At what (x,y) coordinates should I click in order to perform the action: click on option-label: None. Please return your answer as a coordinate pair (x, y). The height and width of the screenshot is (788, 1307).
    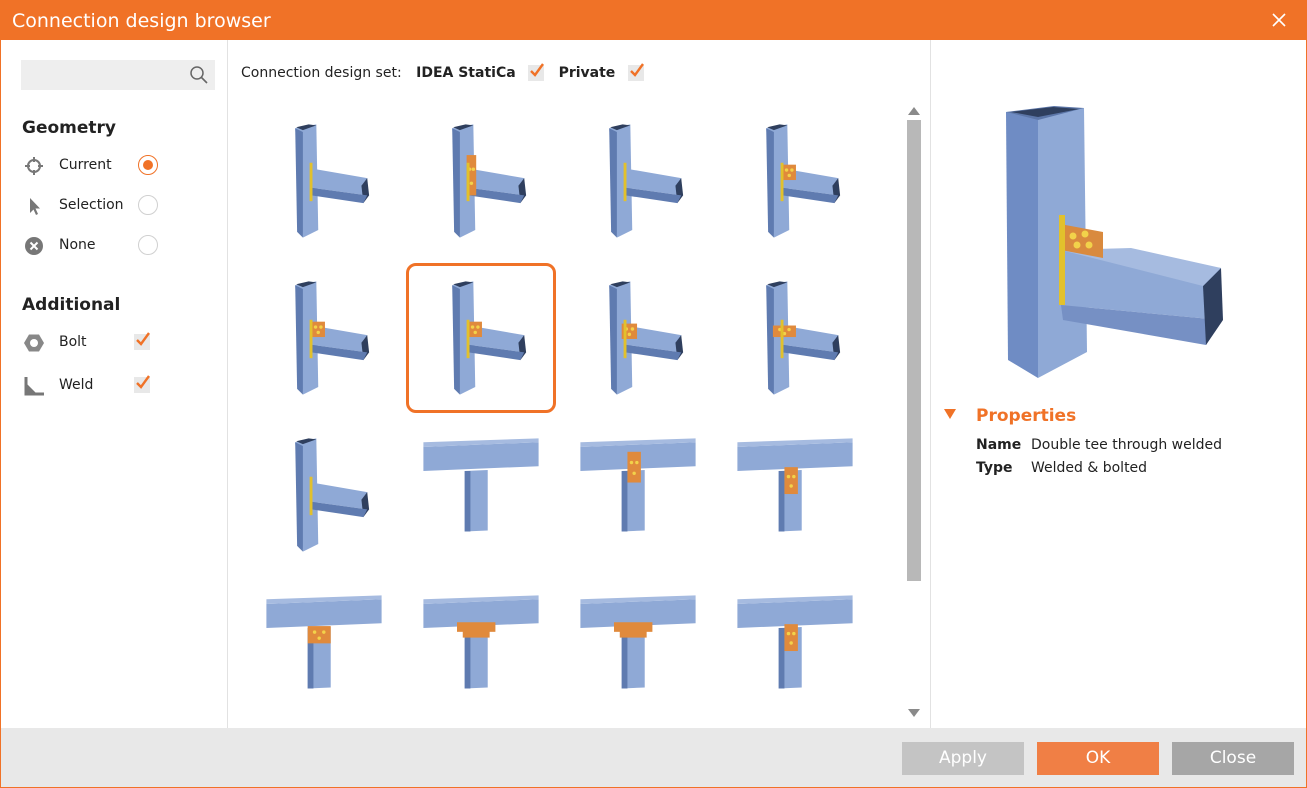
    Looking at the image, I should click on (77, 245).